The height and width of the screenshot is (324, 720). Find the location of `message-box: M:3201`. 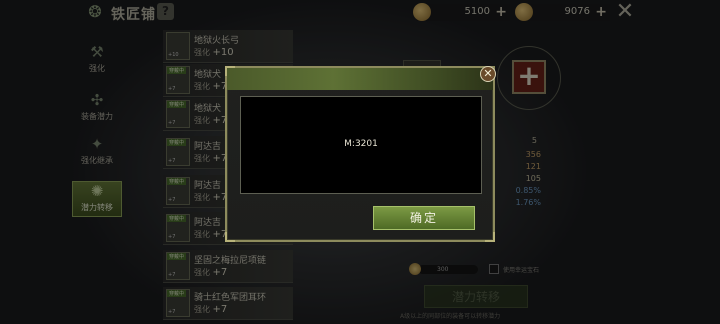

message-box: M:3201 is located at coordinates (361, 145).